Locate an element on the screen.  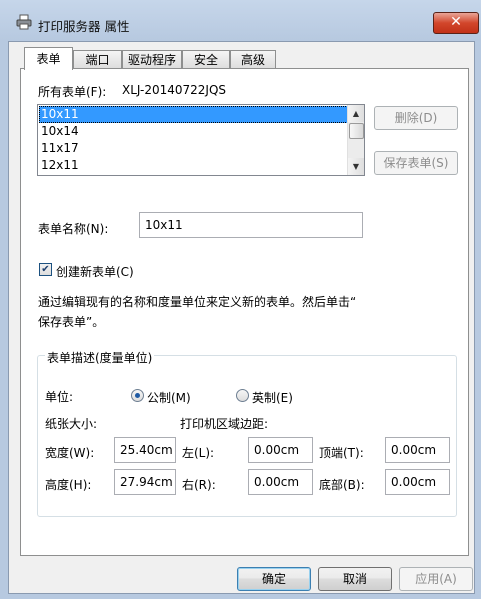
right-margin-label: 右(R): is located at coordinates (199, 485).